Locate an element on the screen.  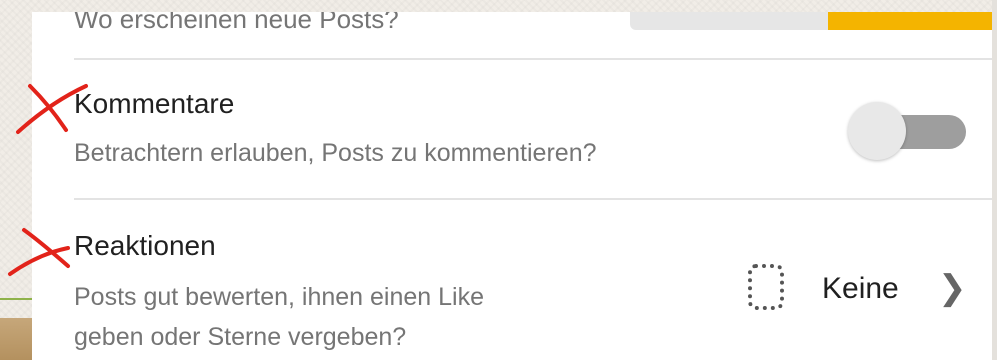
toggle-thumb is located at coordinates (877, 131).